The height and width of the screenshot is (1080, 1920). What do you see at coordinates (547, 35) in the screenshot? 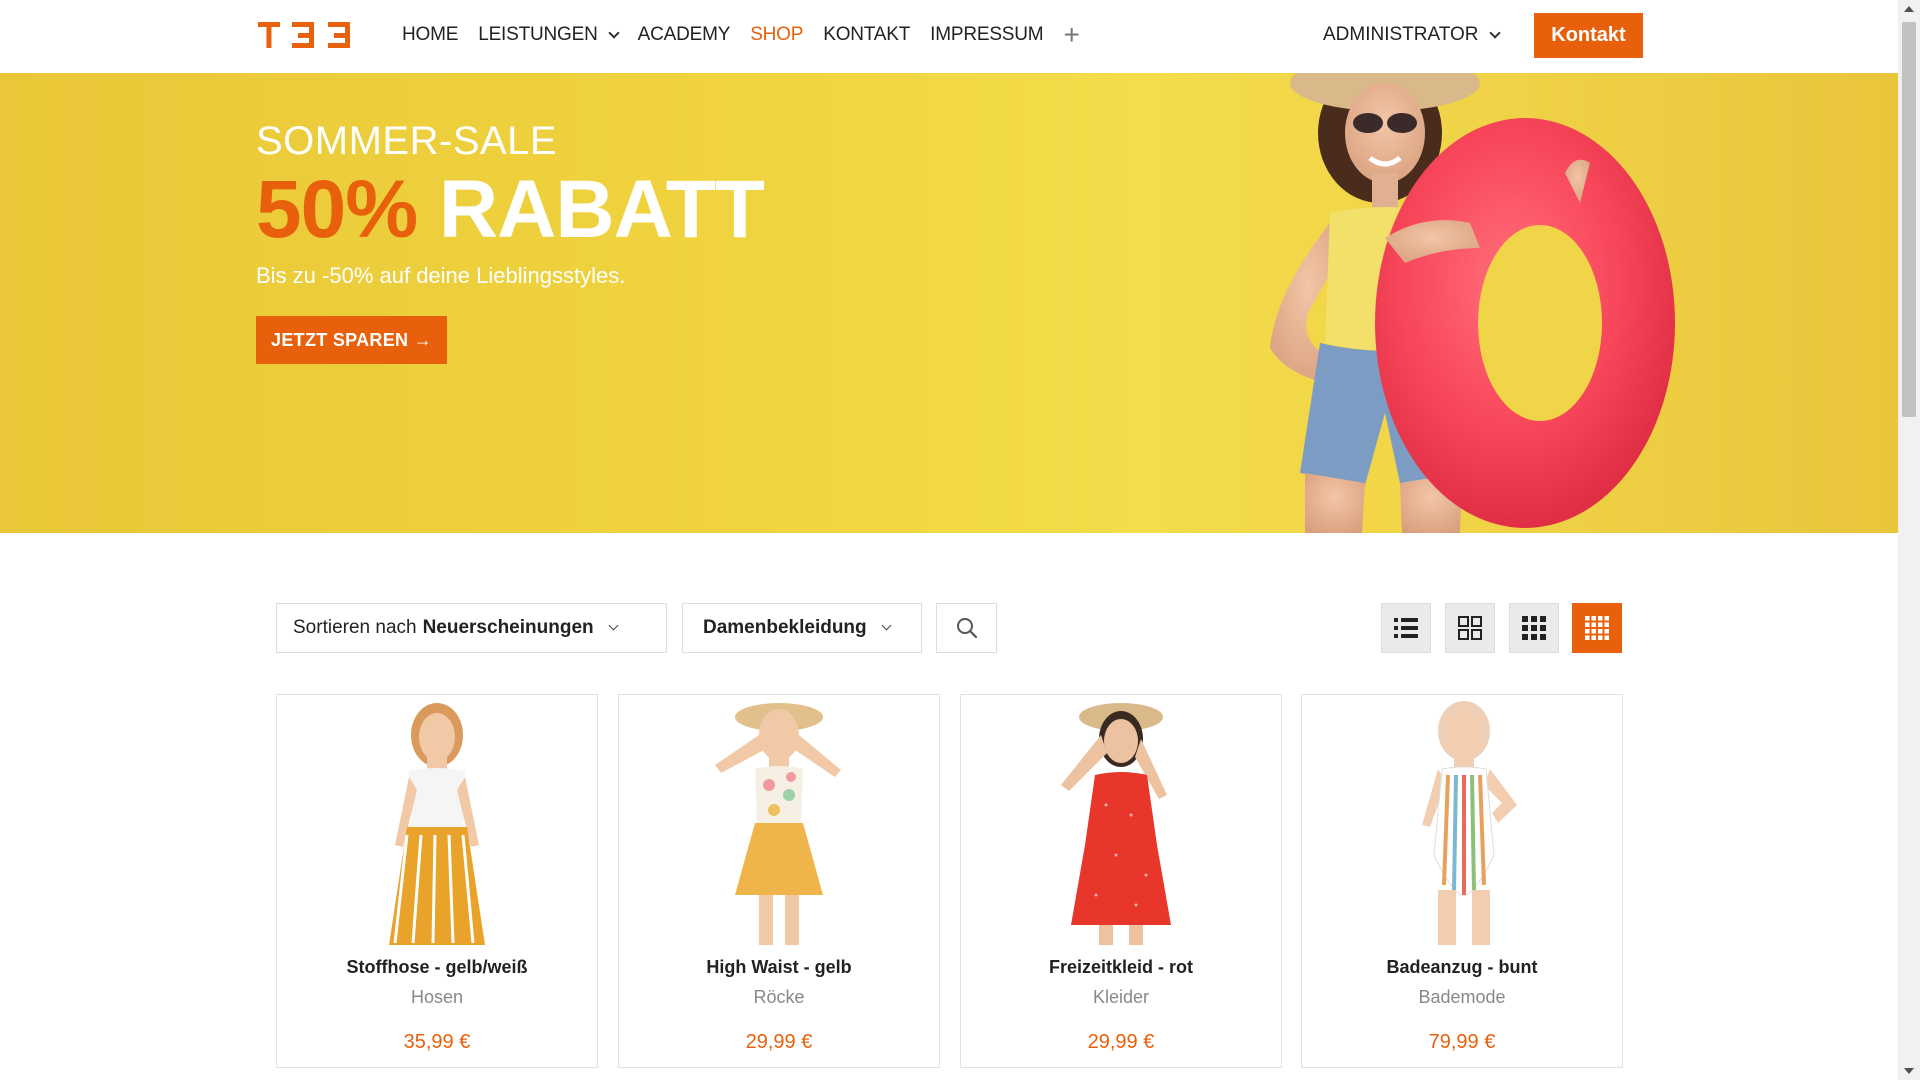
I see `nav-item-leistungen: LEISTUNGEN` at bounding box center [547, 35].